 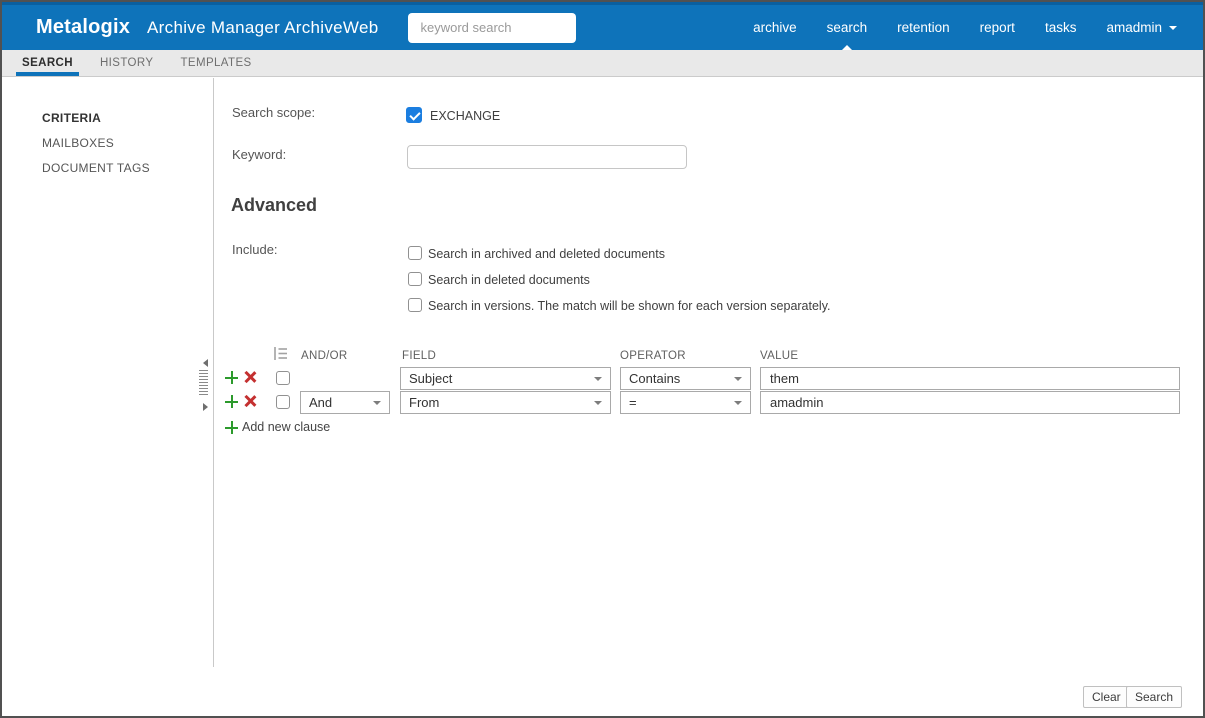 I want to click on nav-search: search, so click(x=847, y=27).